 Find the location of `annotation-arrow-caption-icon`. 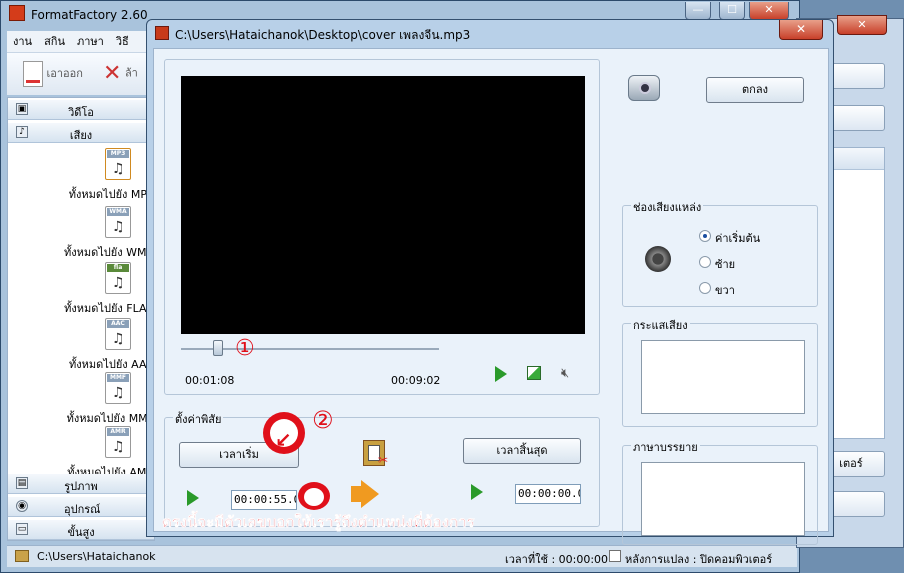

annotation-arrow-caption-icon is located at coordinates (314, 496).